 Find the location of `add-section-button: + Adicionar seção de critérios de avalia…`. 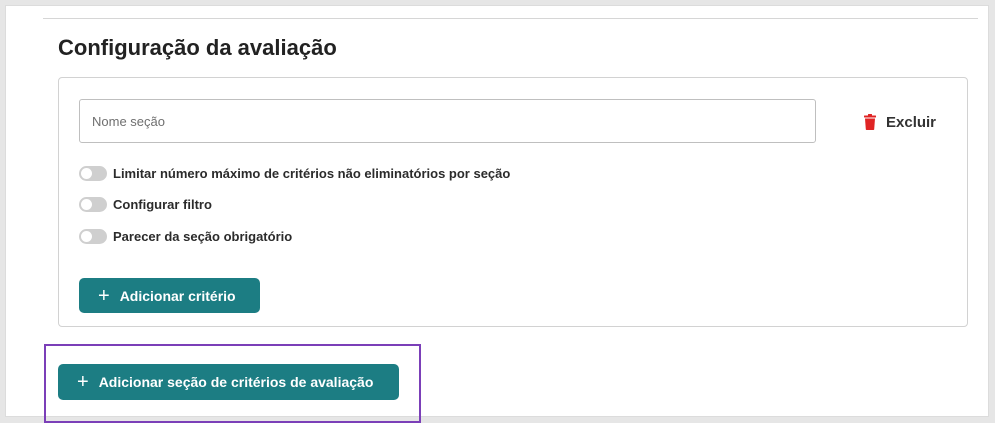

add-section-button: + Adicionar seção de critérios de avalia… is located at coordinates (228, 382).